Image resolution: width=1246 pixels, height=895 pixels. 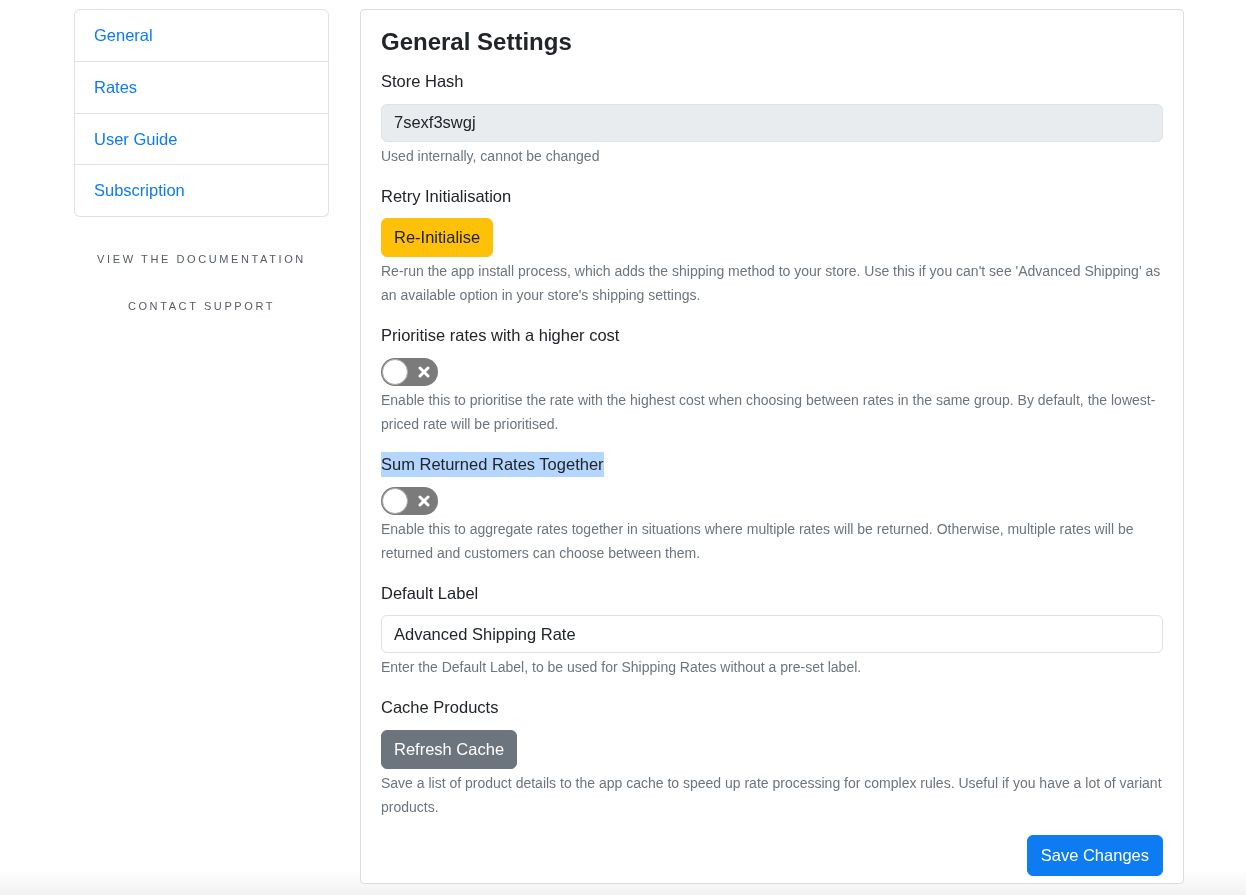 I want to click on sidebar-link: CONTACT SUPPORT, so click(x=201, y=305).